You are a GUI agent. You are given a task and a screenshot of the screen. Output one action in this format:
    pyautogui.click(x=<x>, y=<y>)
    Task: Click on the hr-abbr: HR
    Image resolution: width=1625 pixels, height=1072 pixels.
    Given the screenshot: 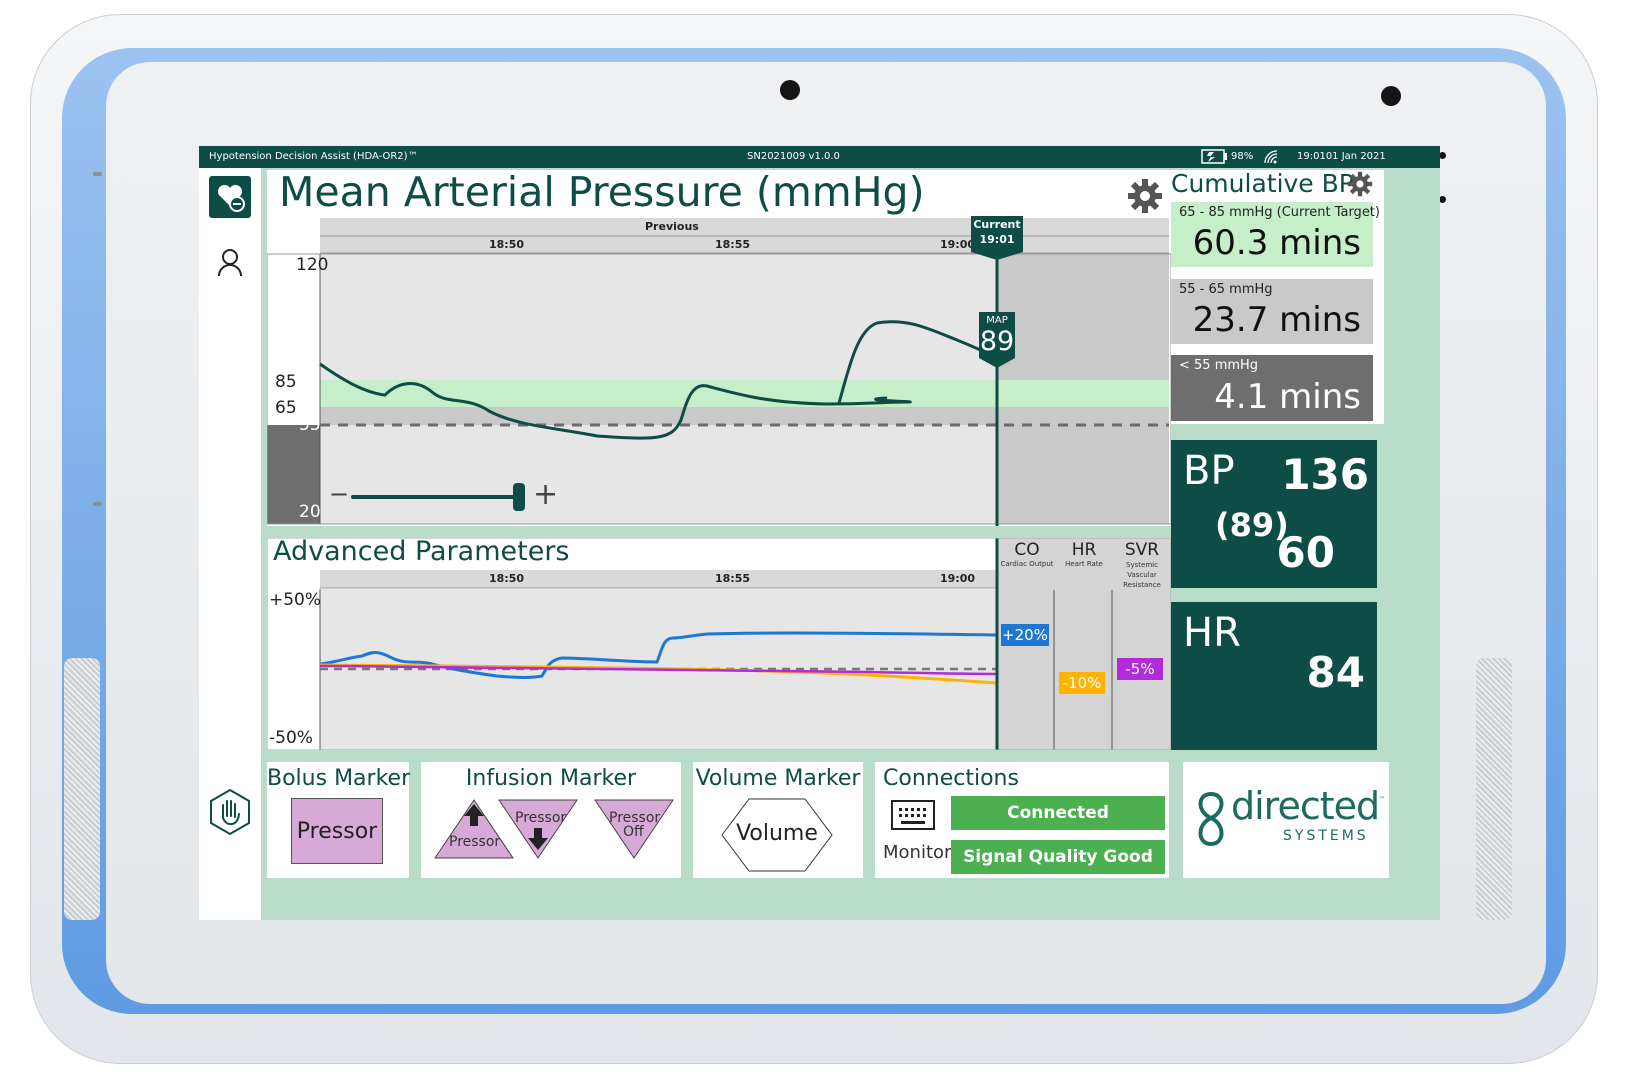 What is the action you would take?
    pyautogui.click(x=1084, y=550)
    